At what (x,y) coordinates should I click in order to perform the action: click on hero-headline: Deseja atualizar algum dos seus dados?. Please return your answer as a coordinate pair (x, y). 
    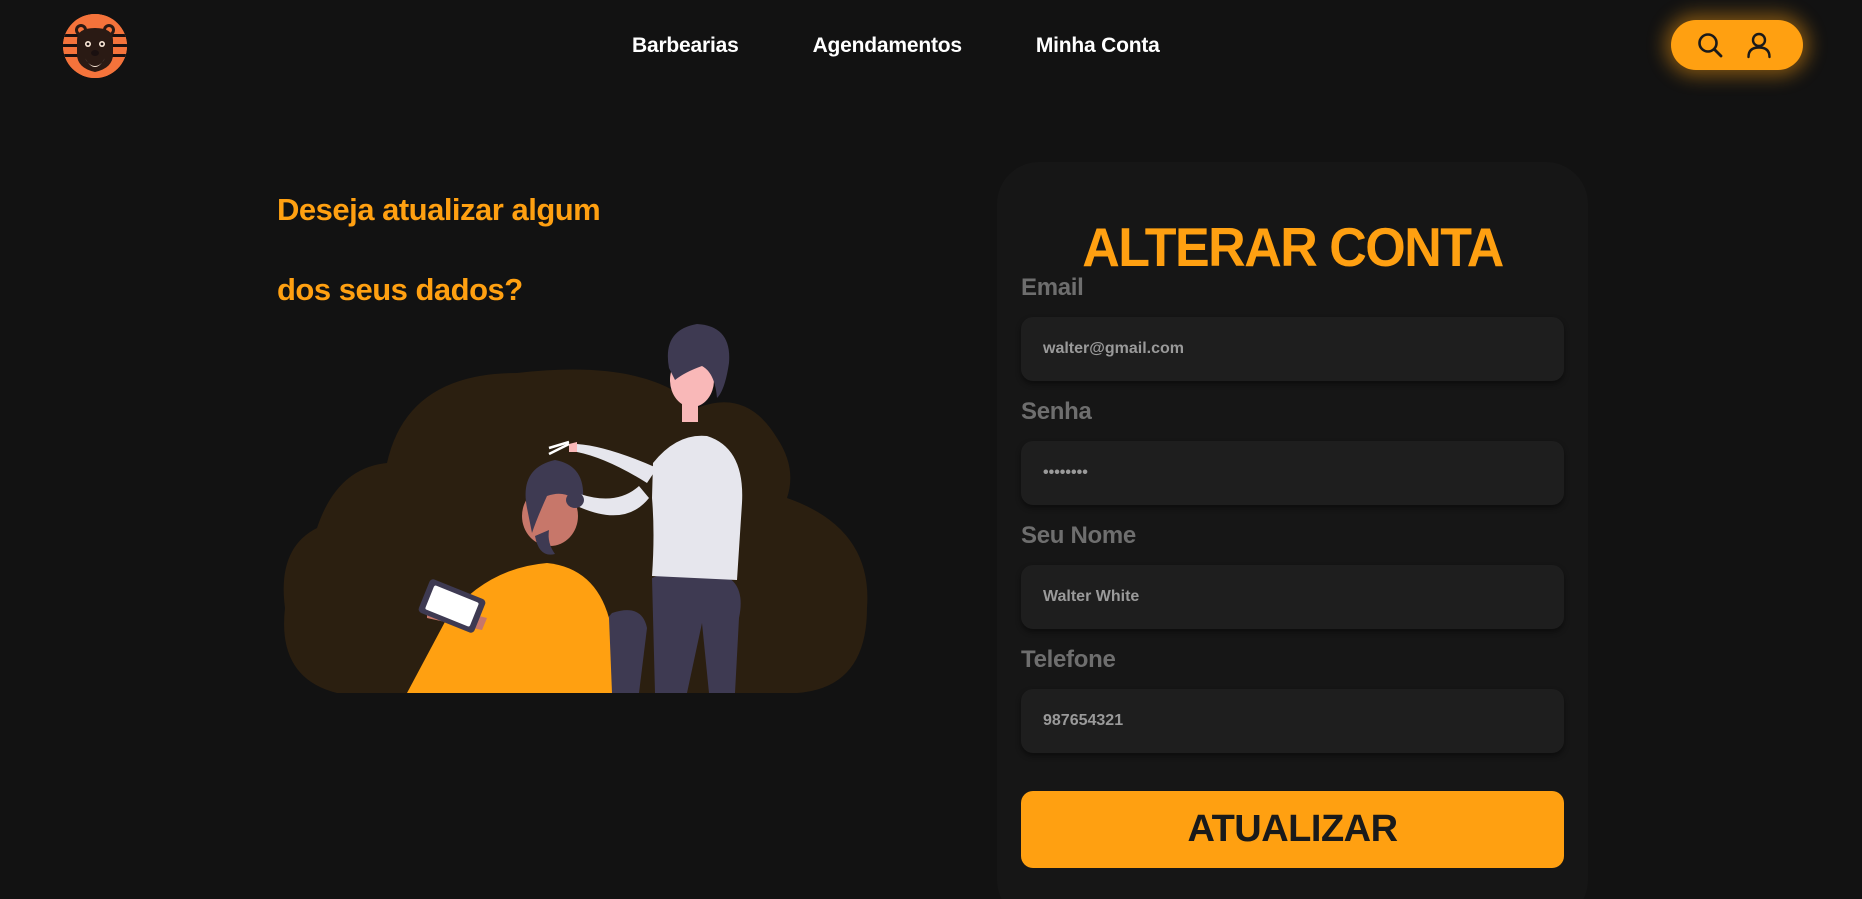
    Looking at the image, I should click on (517, 250).